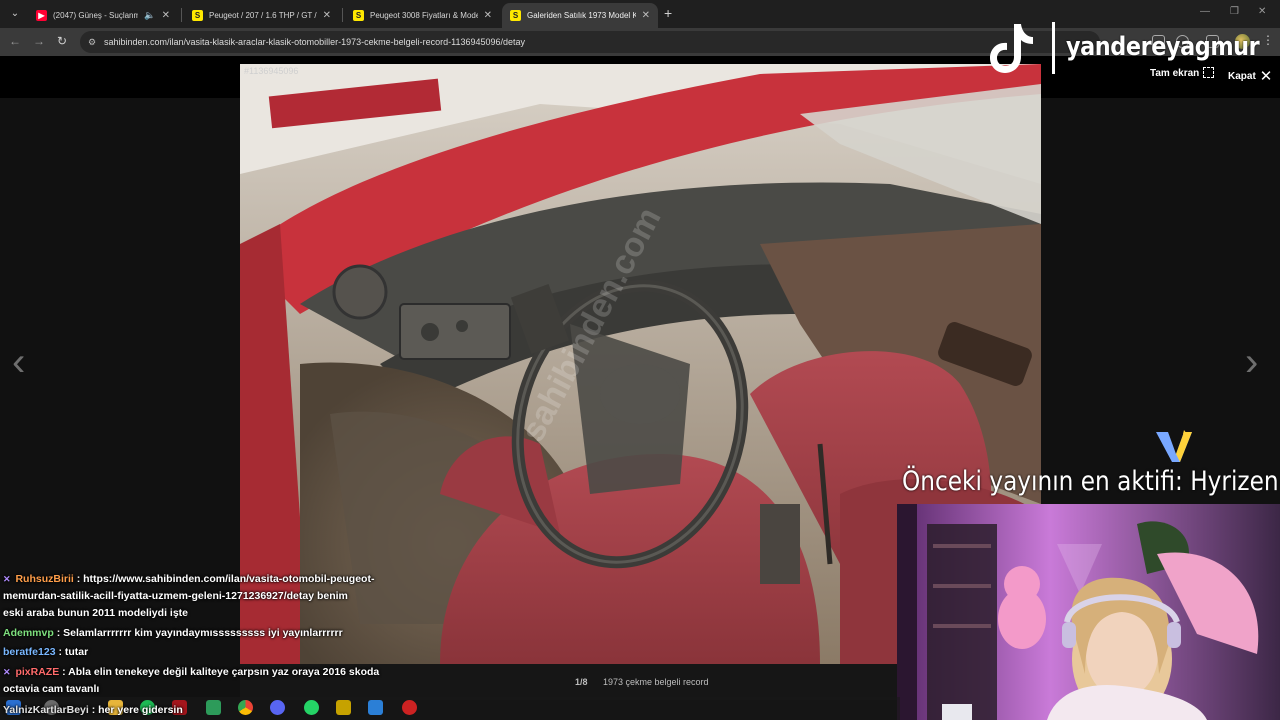 The height and width of the screenshot is (720, 1280). I want to click on youtube-icon: ▶, so click(41, 15).